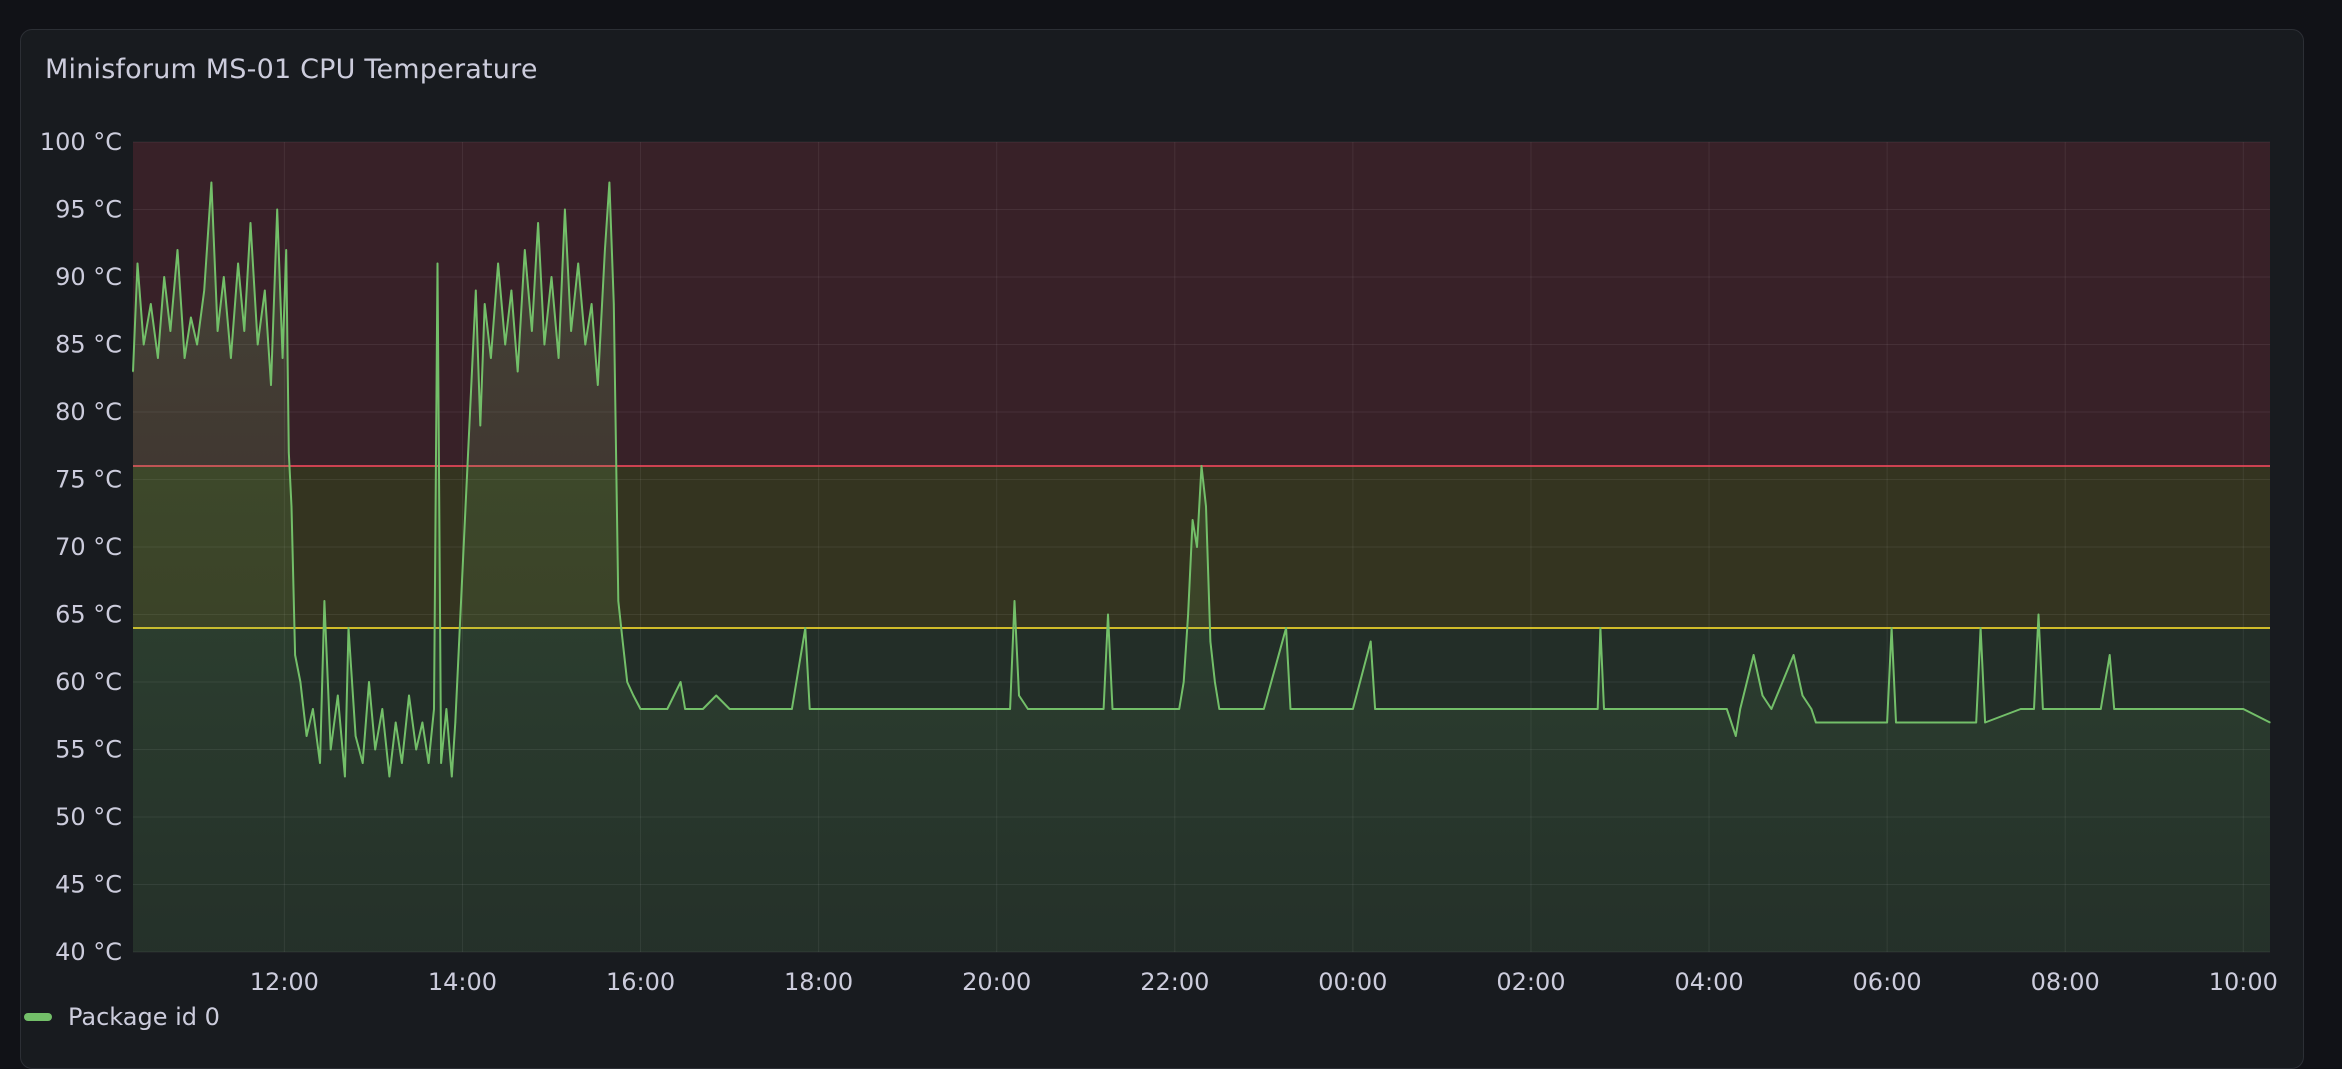 The image size is (2342, 1069). What do you see at coordinates (81, 142) in the screenshot?
I see `y-tick-label: 100 °C` at bounding box center [81, 142].